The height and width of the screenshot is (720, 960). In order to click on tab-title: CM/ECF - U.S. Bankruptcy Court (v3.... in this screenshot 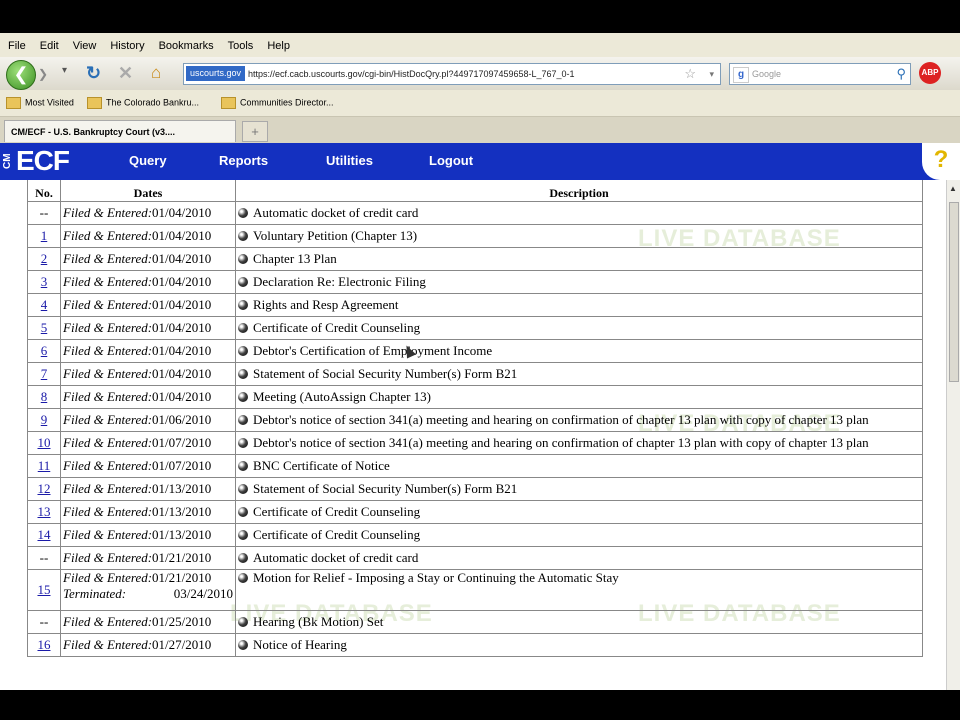, I will do `click(93, 132)`.